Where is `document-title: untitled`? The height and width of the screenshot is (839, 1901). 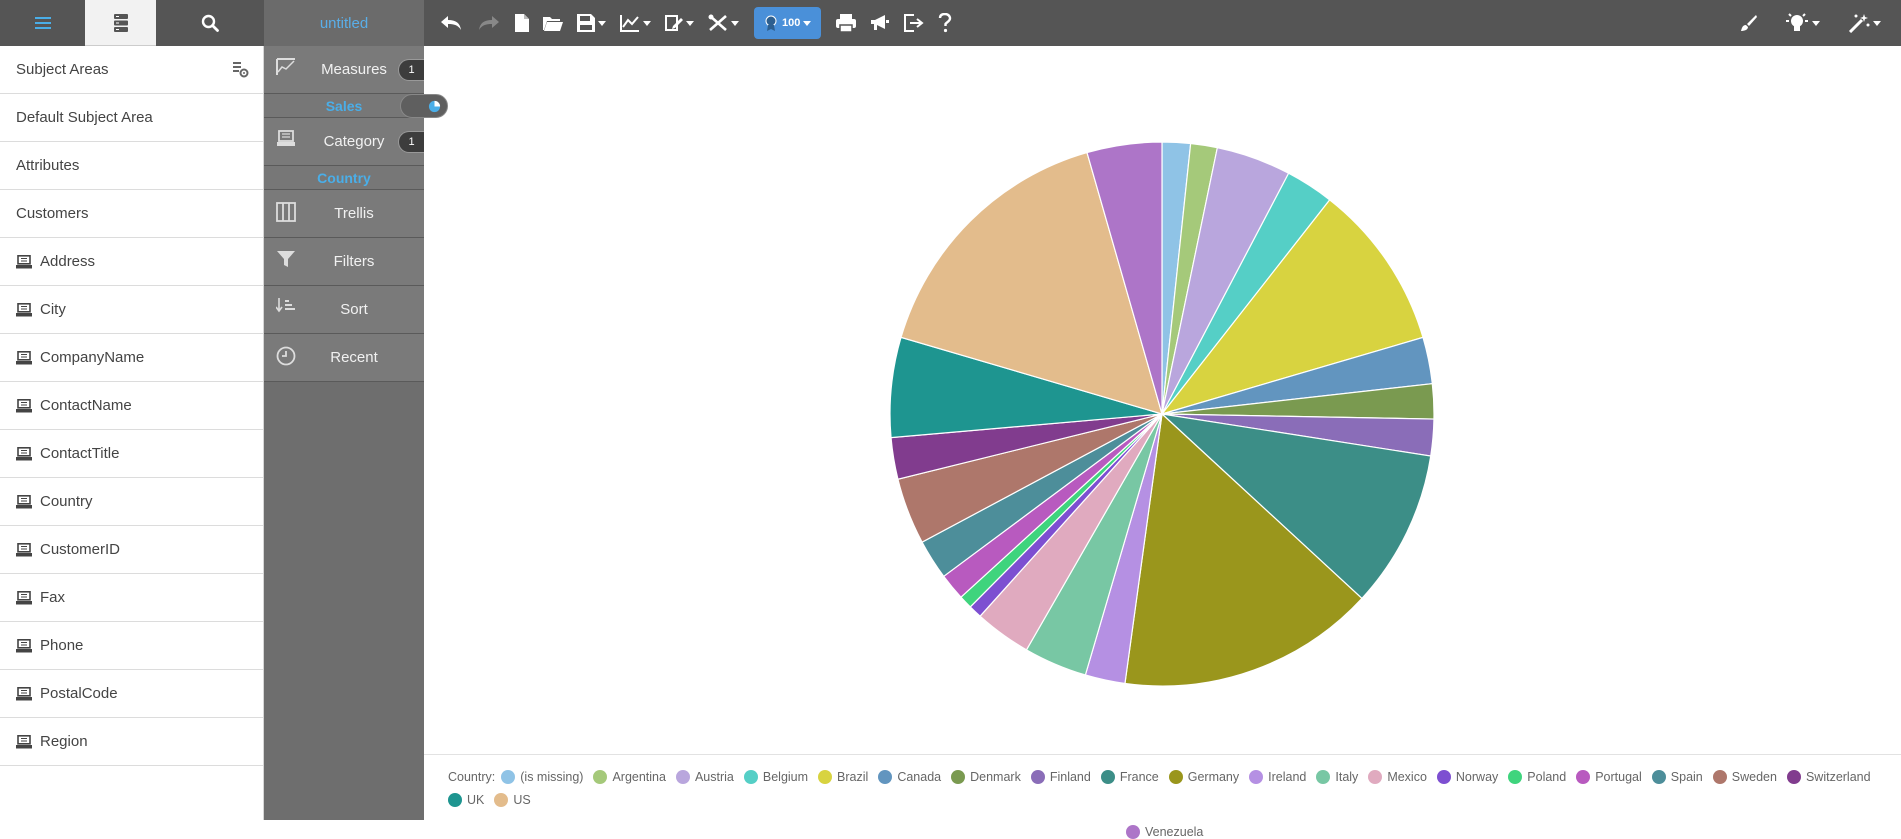 document-title: untitled is located at coordinates (344, 23).